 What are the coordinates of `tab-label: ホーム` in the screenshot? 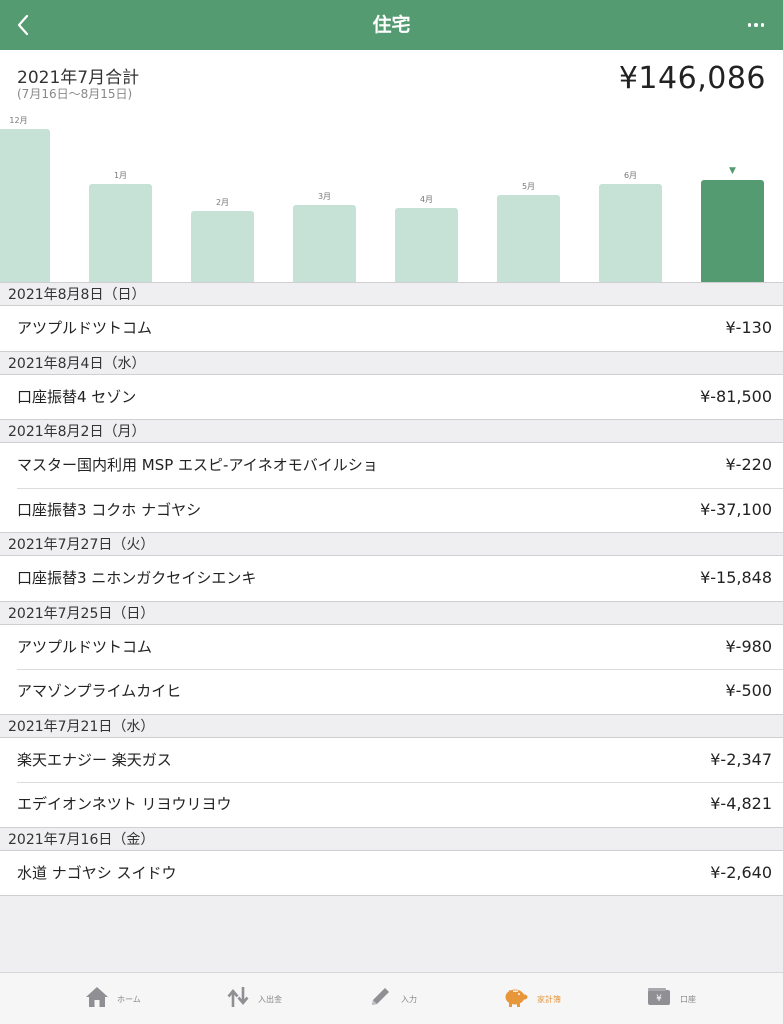 It's located at (129, 999).